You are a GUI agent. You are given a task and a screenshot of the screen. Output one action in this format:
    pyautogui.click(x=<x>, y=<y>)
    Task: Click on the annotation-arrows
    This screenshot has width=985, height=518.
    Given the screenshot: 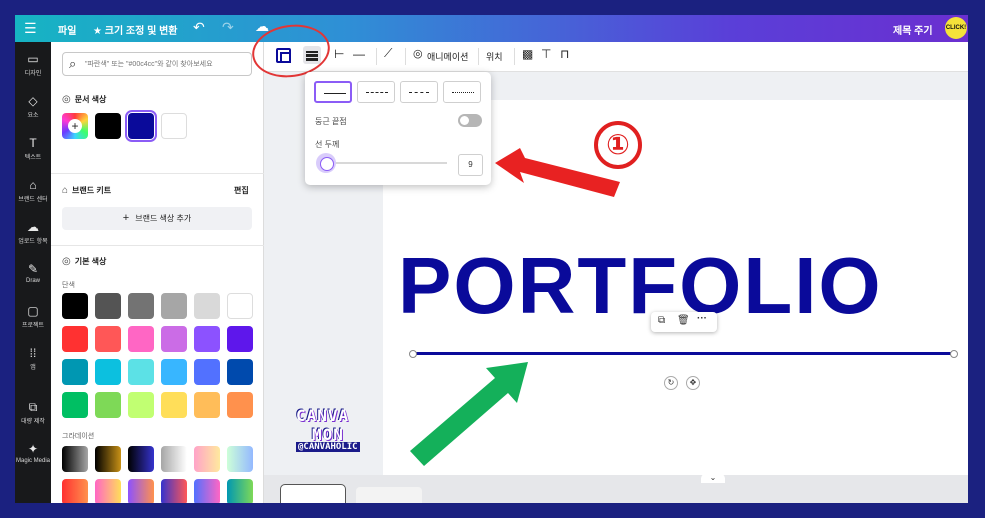 What is the action you would take?
    pyautogui.click(x=515, y=307)
    